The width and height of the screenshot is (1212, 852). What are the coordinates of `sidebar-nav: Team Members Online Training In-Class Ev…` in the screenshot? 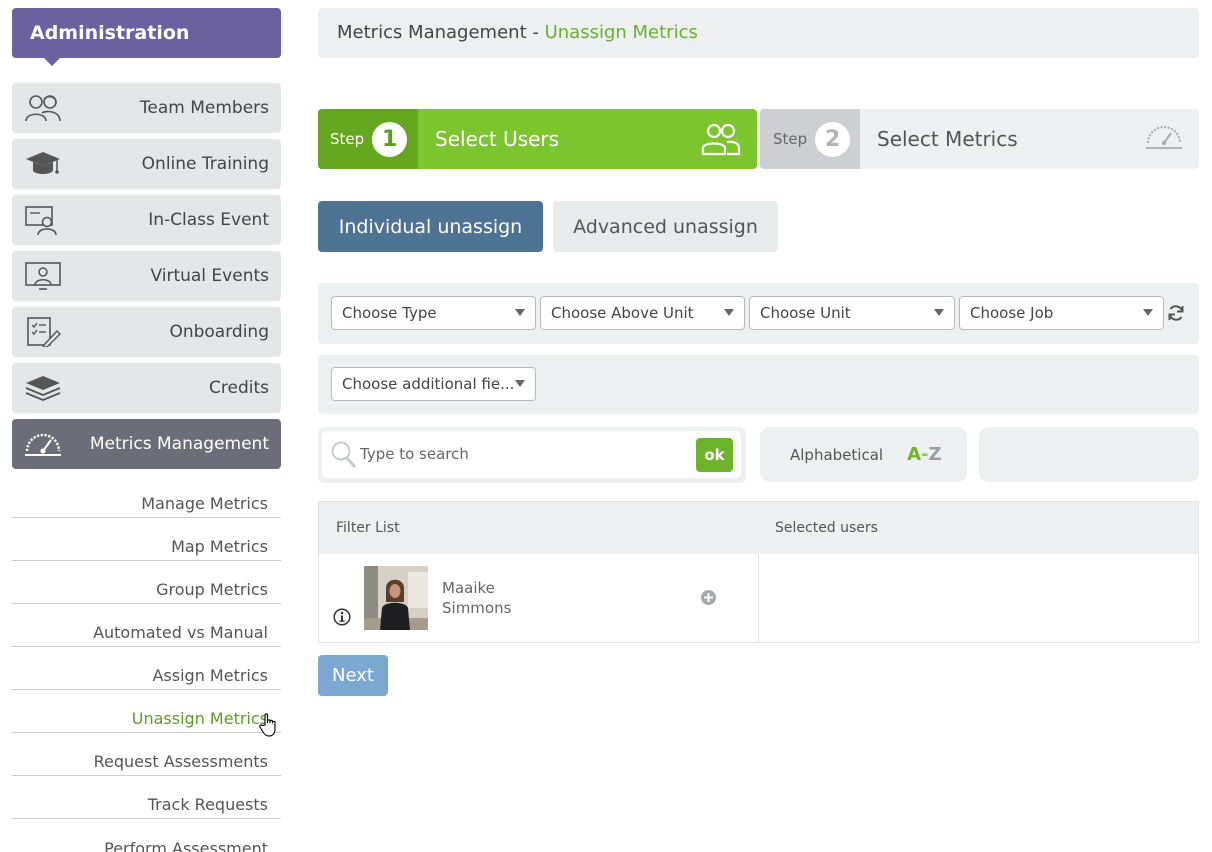 It's located at (146, 276).